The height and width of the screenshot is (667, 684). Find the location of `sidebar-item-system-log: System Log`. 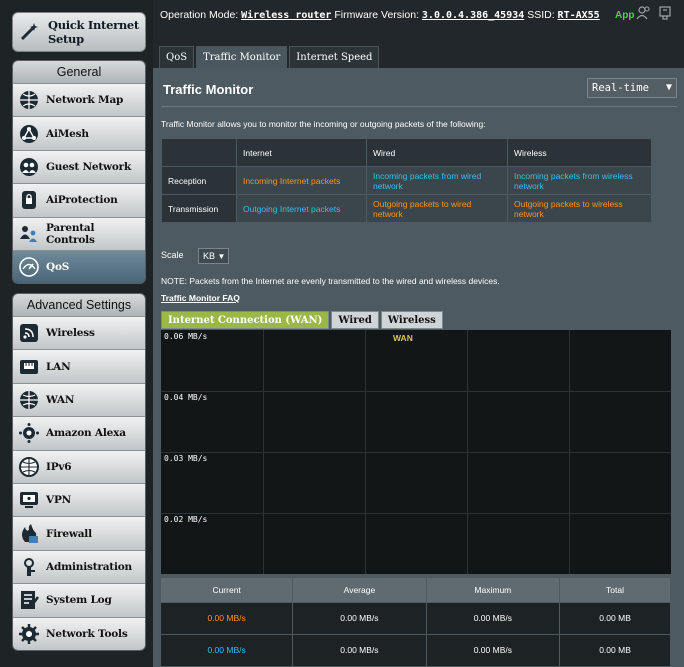

sidebar-item-system-log: System Log is located at coordinates (79, 600).